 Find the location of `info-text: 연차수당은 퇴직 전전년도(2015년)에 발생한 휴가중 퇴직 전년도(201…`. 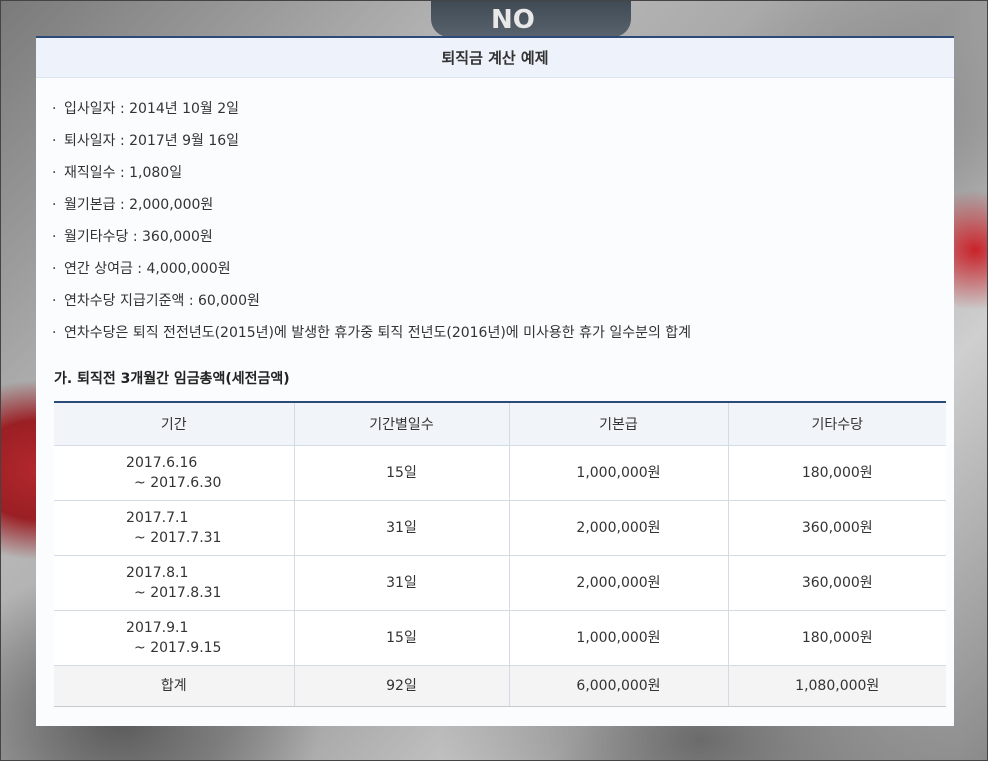

info-text: 연차수당은 퇴직 전전년도(2015년)에 발생한 휴가중 퇴직 전년도(201… is located at coordinates (378, 333).